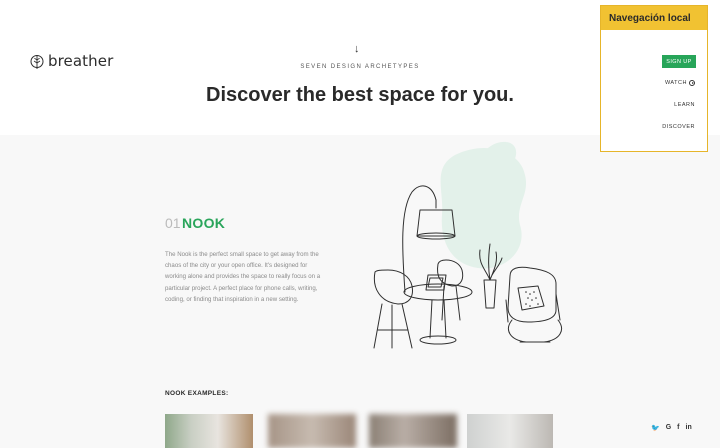  I want to click on local-nav-header: Navegación local, so click(654, 18).